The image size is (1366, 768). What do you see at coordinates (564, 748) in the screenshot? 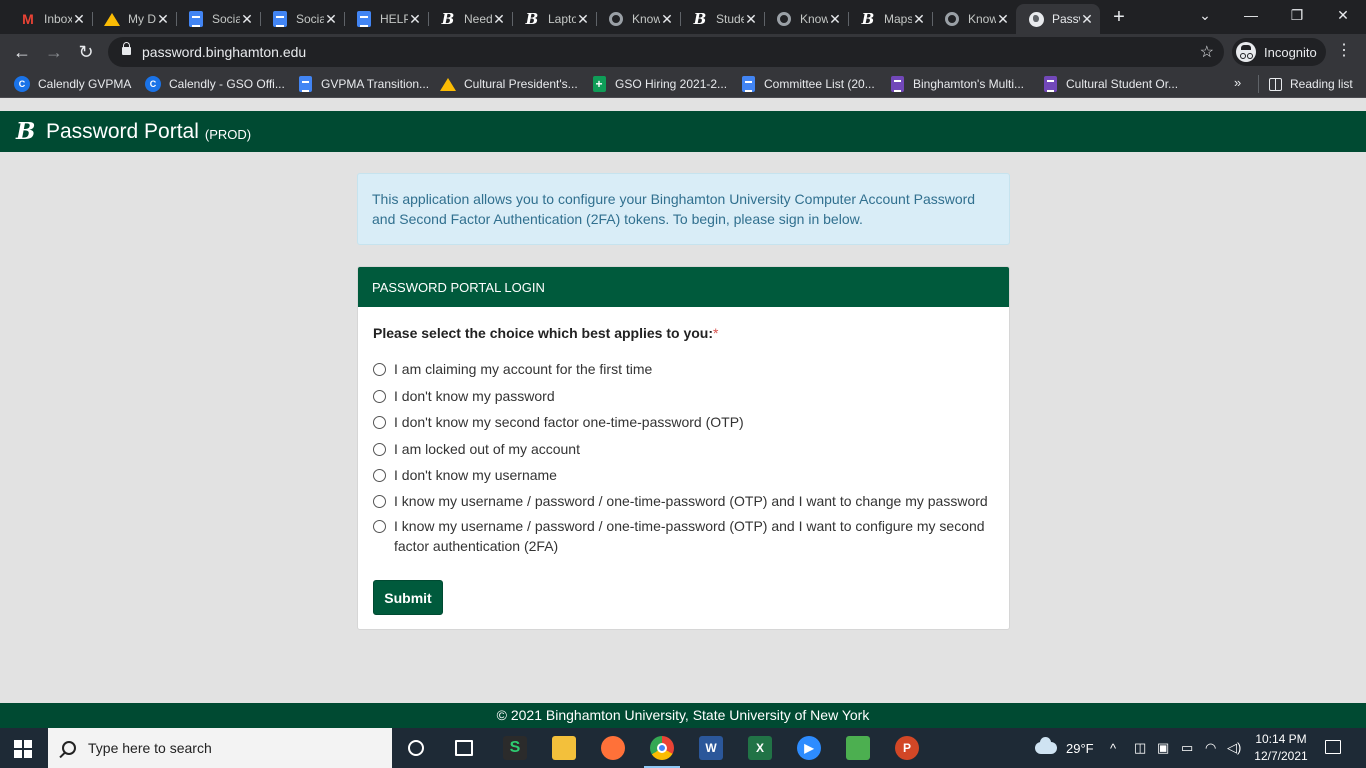
I see `file-explorer-icon` at bounding box center [564, 748].